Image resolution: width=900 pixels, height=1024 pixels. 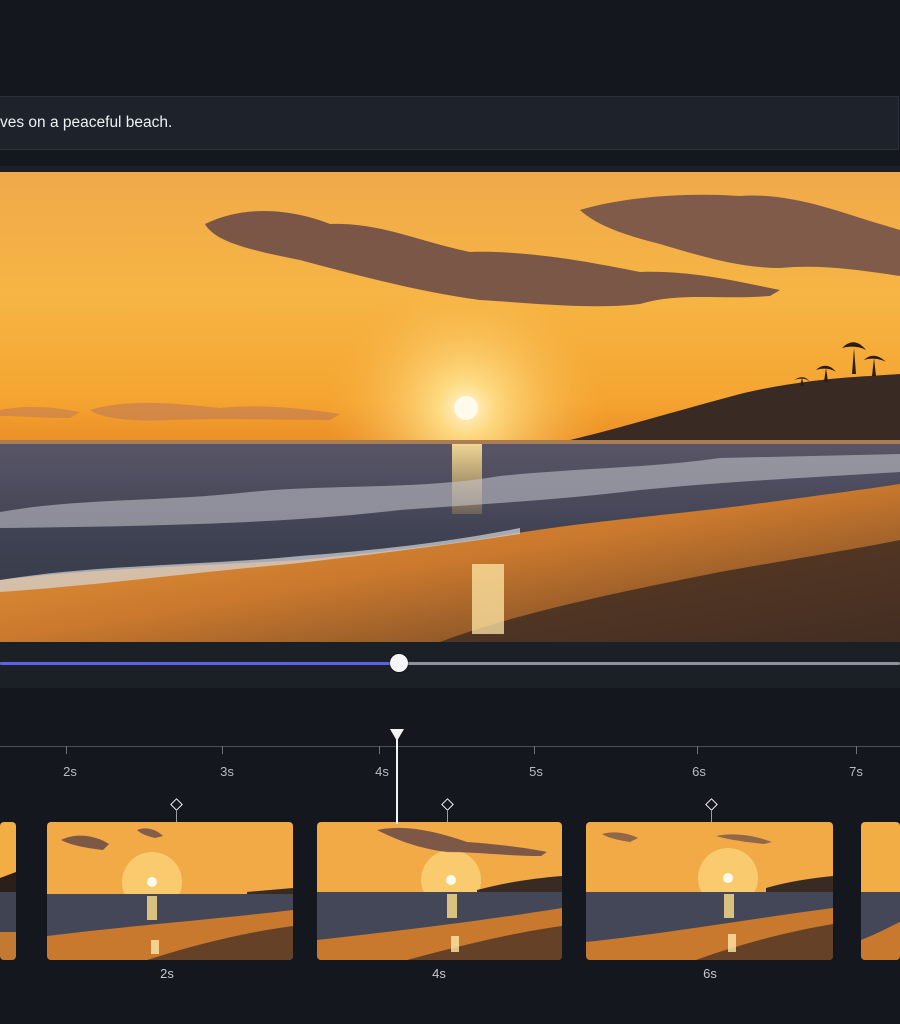 What do you see at coordinates (86, 122) in the screenshot?
I see `prompt-text: ves on a peaceful beach.` at bounding box center [86, 122].